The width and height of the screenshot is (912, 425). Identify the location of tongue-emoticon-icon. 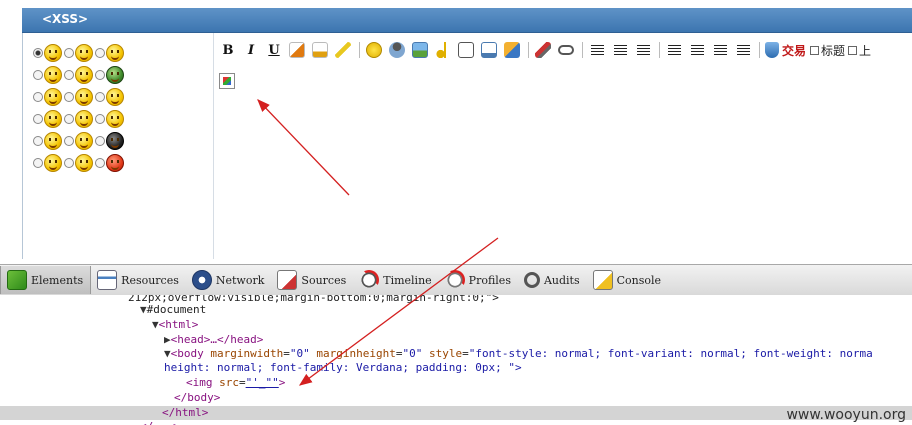
(84, 75).